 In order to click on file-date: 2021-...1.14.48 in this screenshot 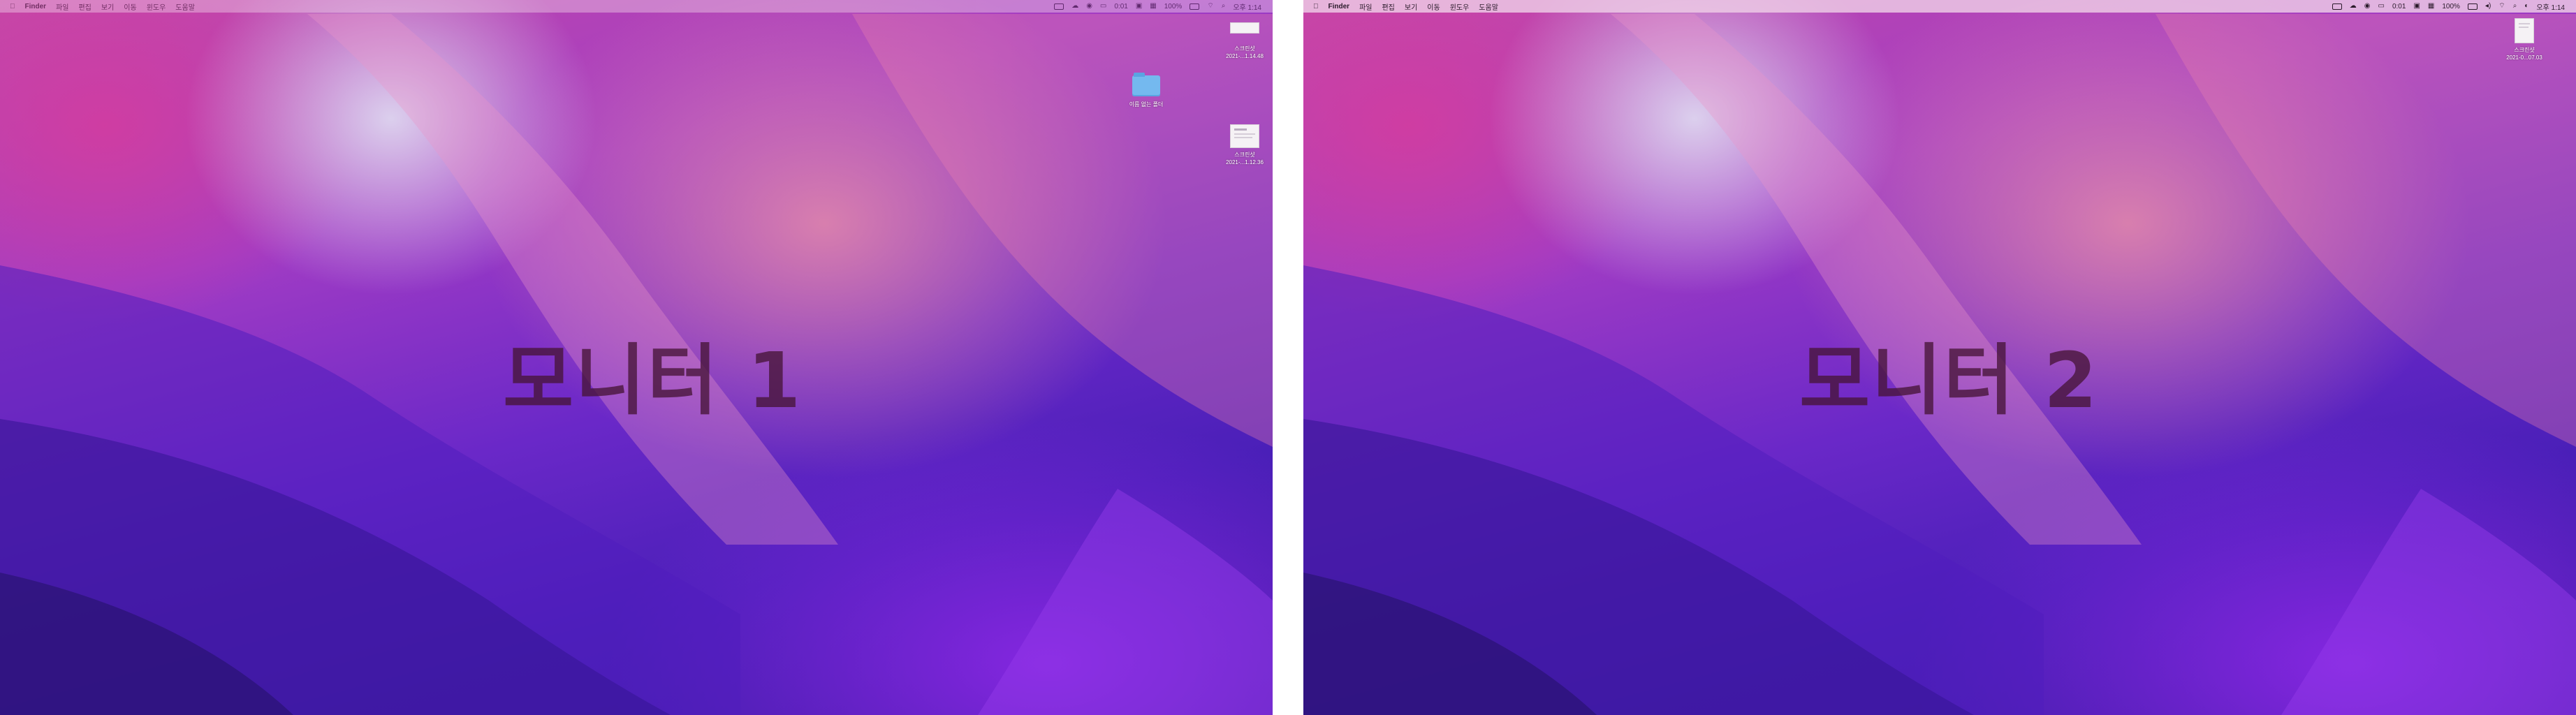, I will do `click(1245, 56)`.